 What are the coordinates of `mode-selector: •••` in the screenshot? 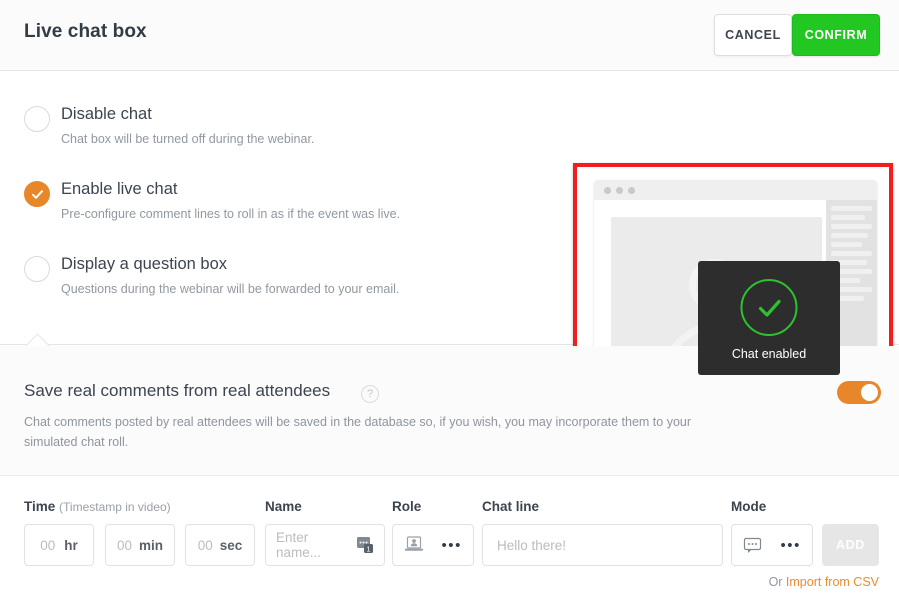 It's located at (772, 545).